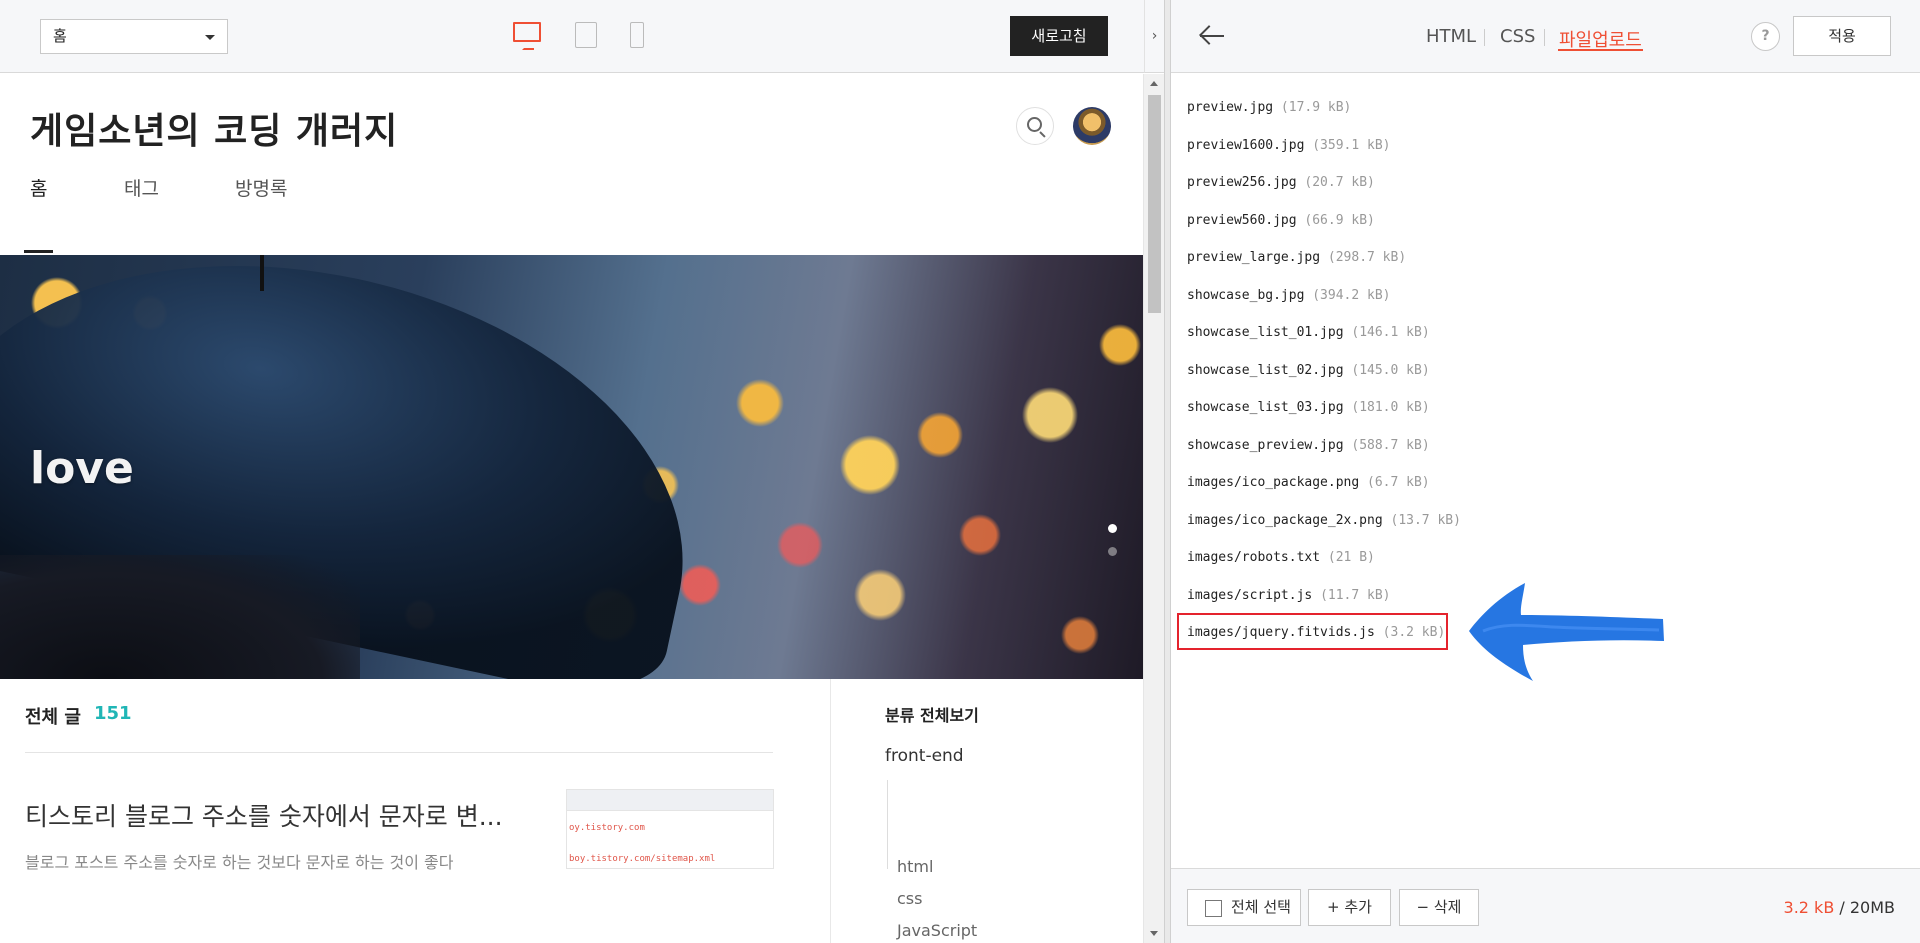 The image size is (1920, 943). What do you see at coordinates (1390, 407) in the screenshot?
I see `file-size: (181.0 kB)` at bounding box center [1390, 407].